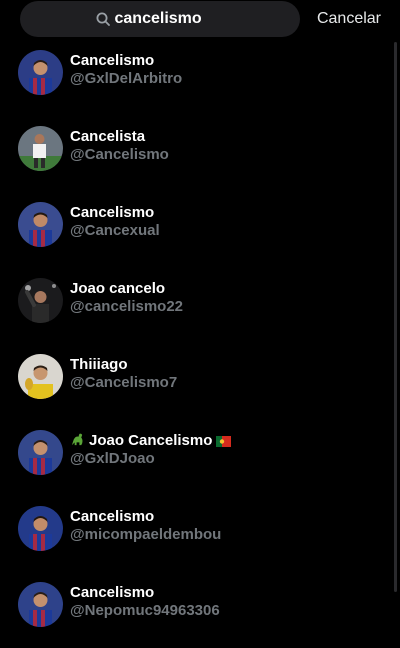 This screenshot has height=648, width=400. What do you see at coordinates (195, 230) in the screenshot?
I see `result-row: Cancelismo @Cancexual` at bounding box center [195, 230].